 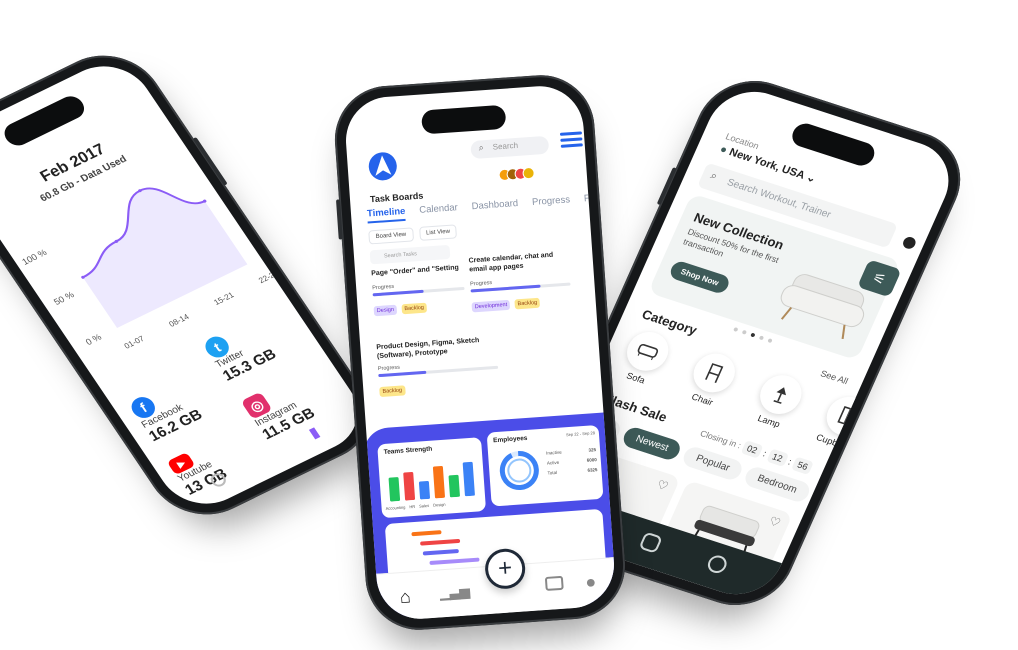 I want to click on progress-fill, so click(x=402, y=373).